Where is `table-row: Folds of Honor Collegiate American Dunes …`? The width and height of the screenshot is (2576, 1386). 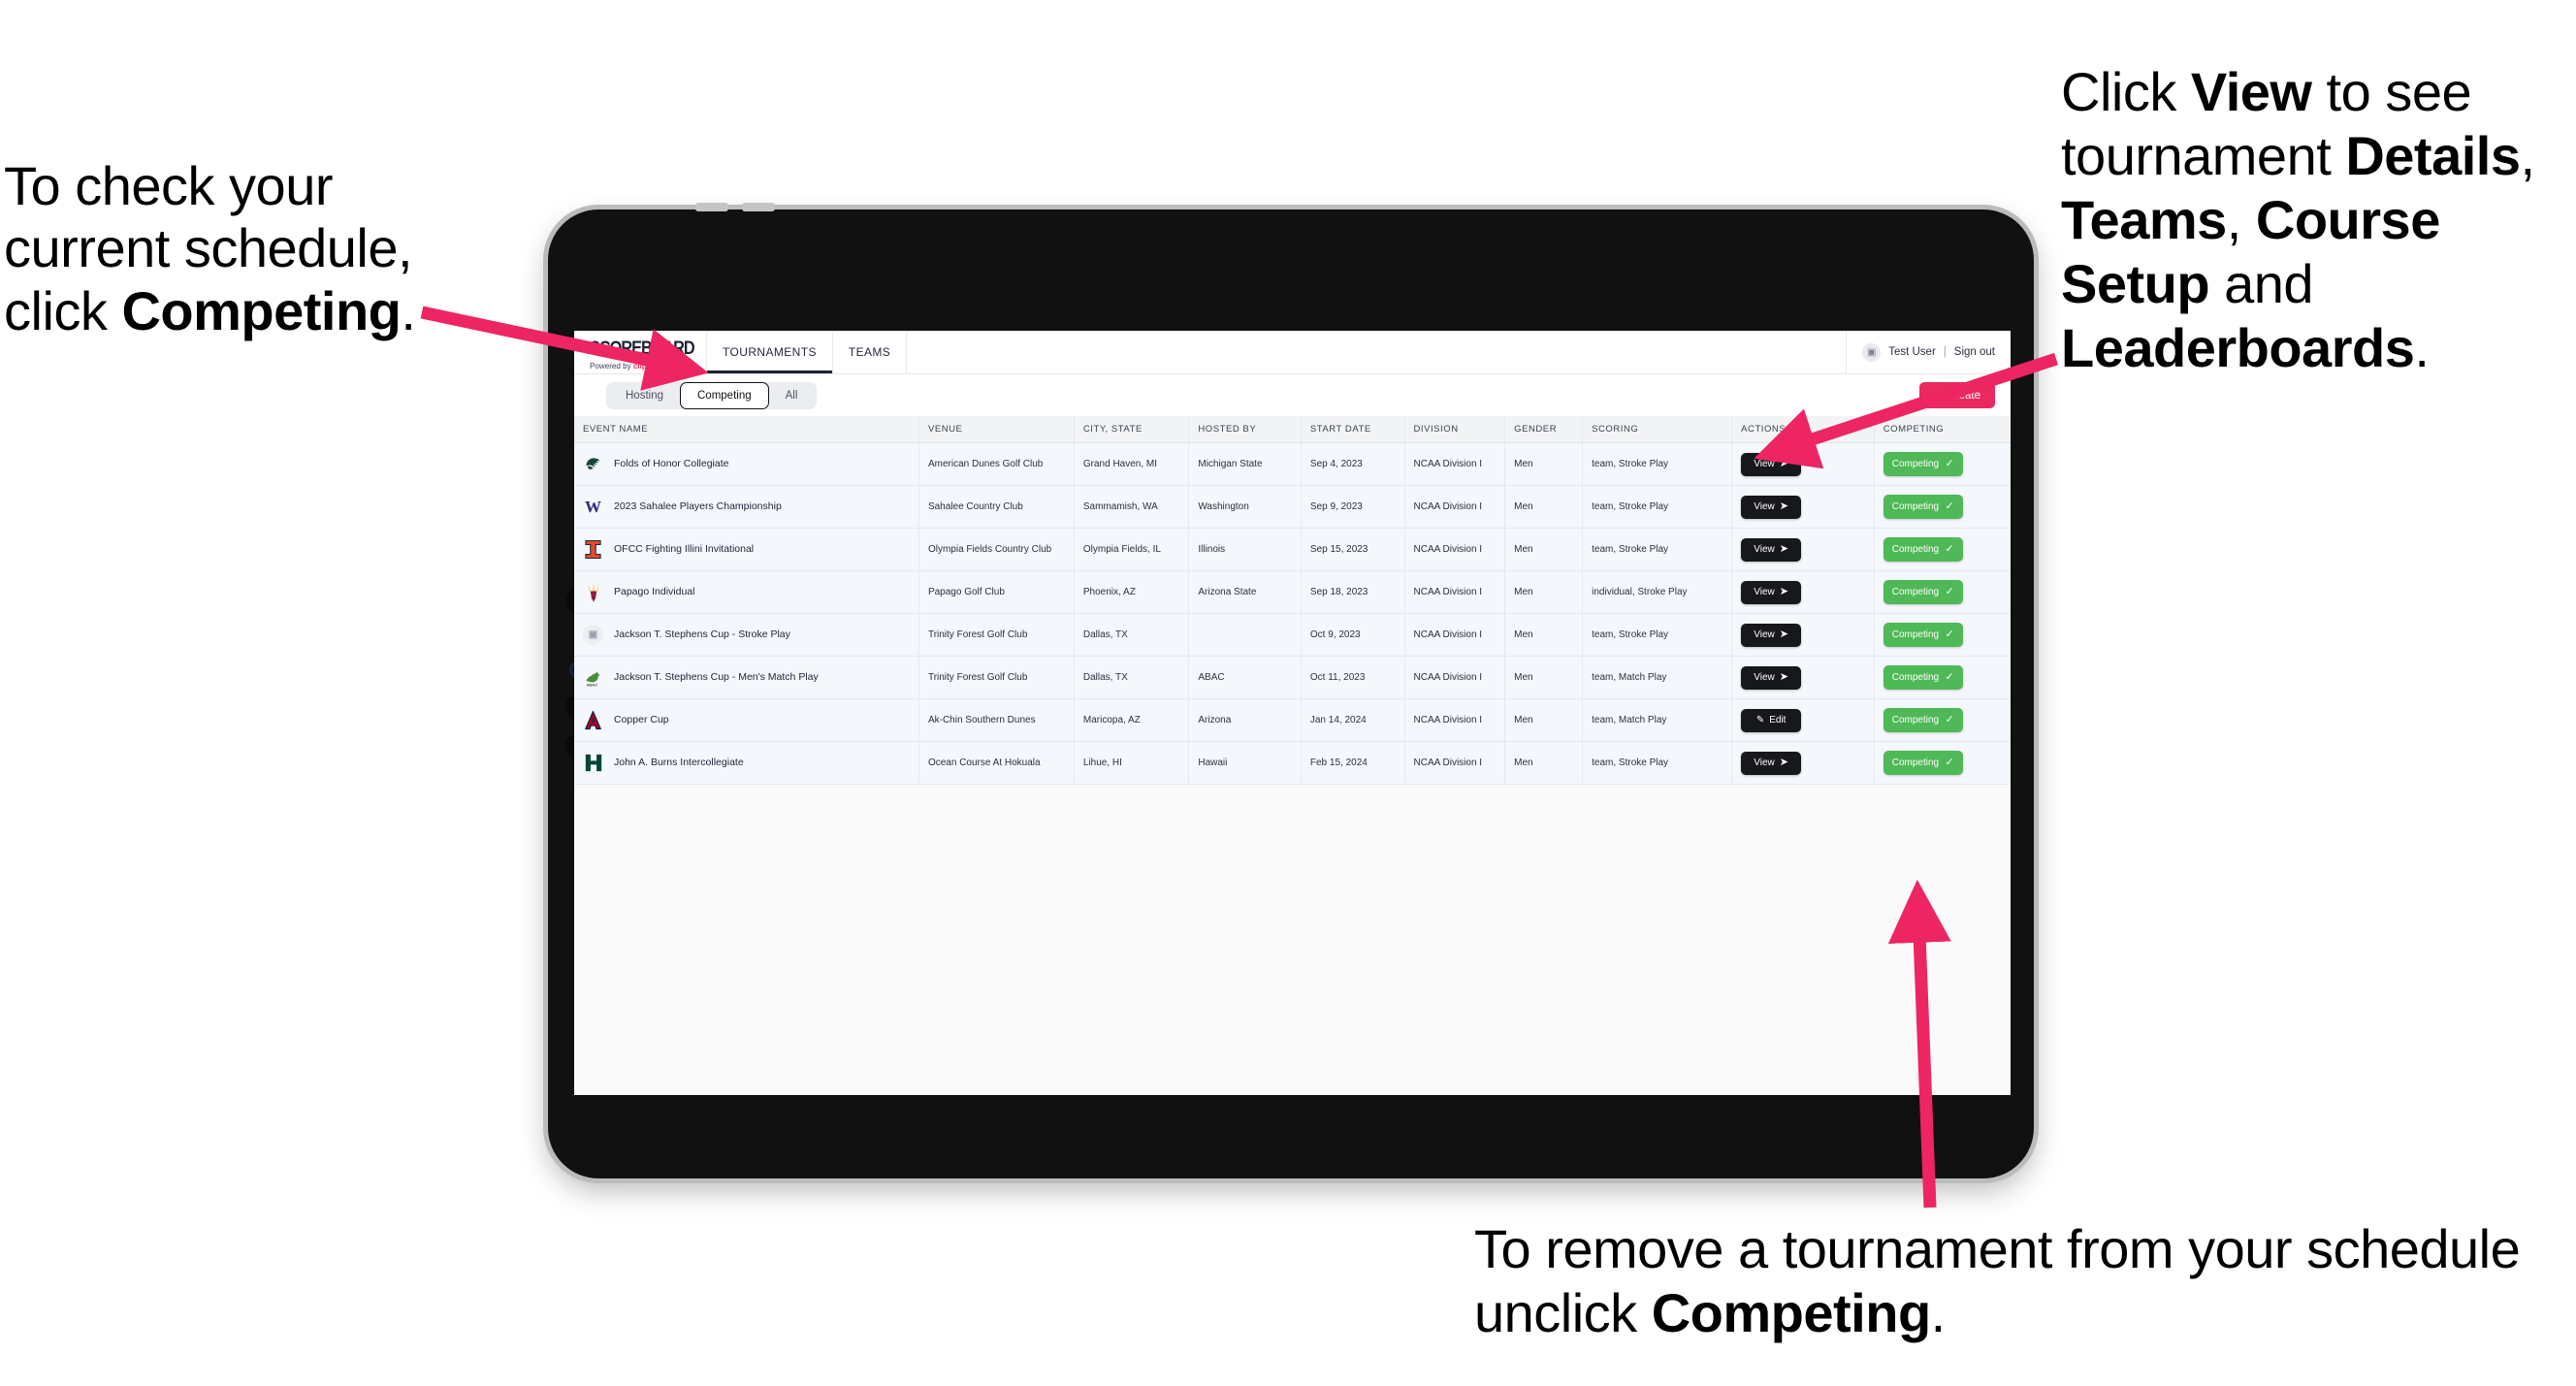
table-row: Folds of Honor Collegiate American Dunes … is located at coordinates (1292, 464).